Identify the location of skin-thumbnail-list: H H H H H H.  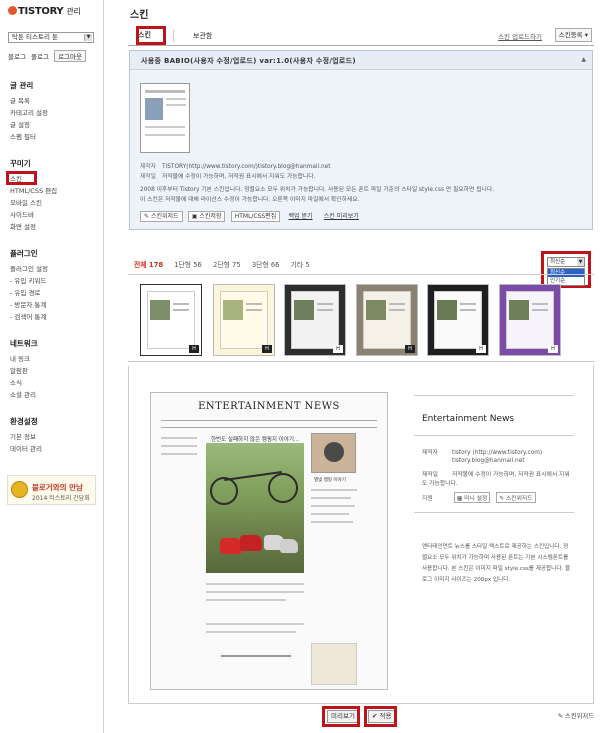
(361, 318).